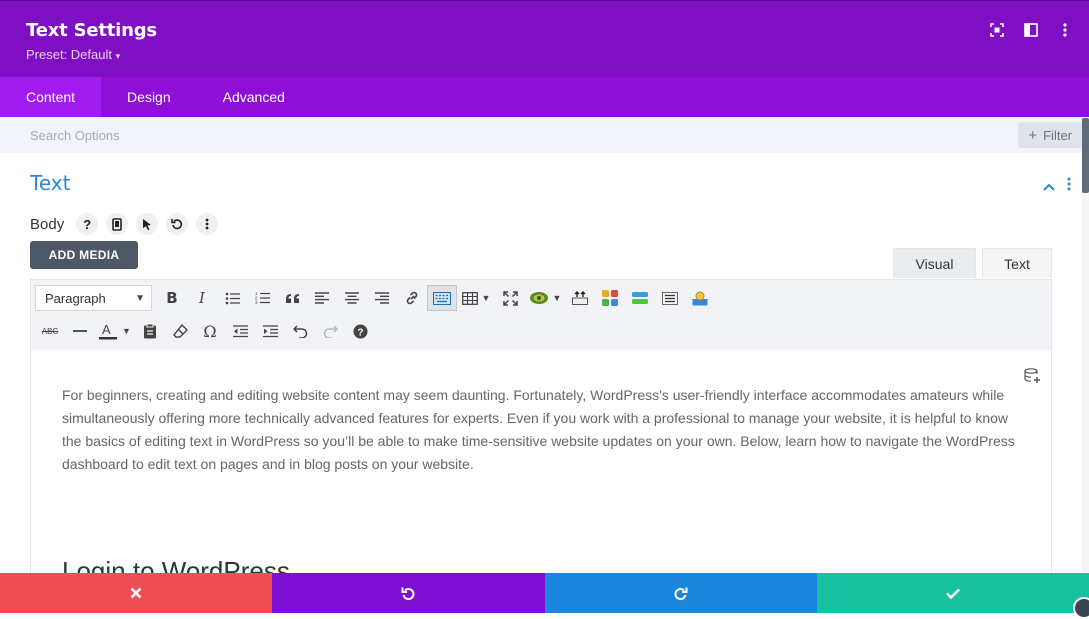 This screenshot has width=1089, height=619. What do you see at coordinates (370, 135) in the screenshot?
I see `search-input` at bounding box center [370, 135].